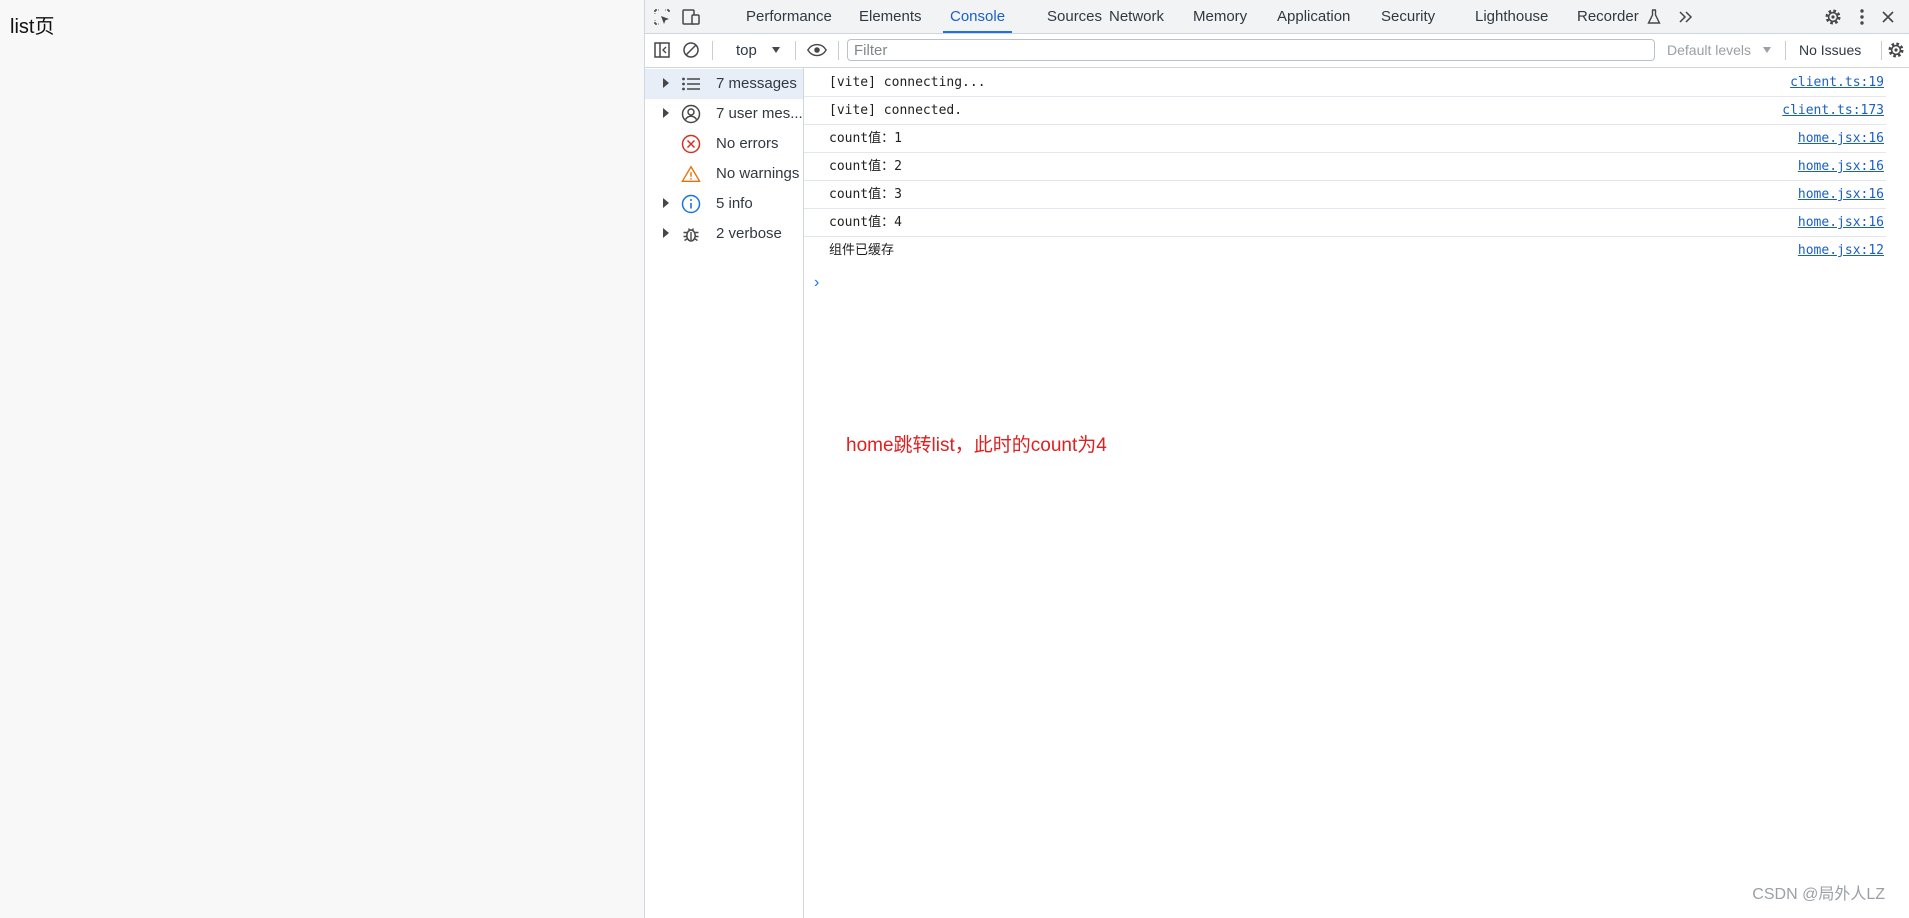  I want to click on console-settings-icon, so click(1896, 50).